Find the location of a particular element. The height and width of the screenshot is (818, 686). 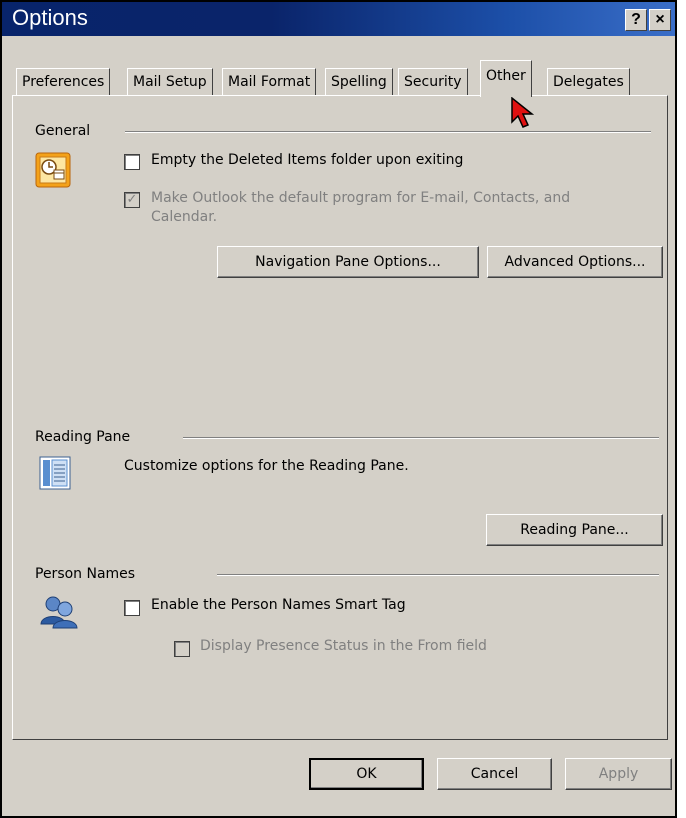

mouse-cursor-icon is located at coordinates (523, 113).